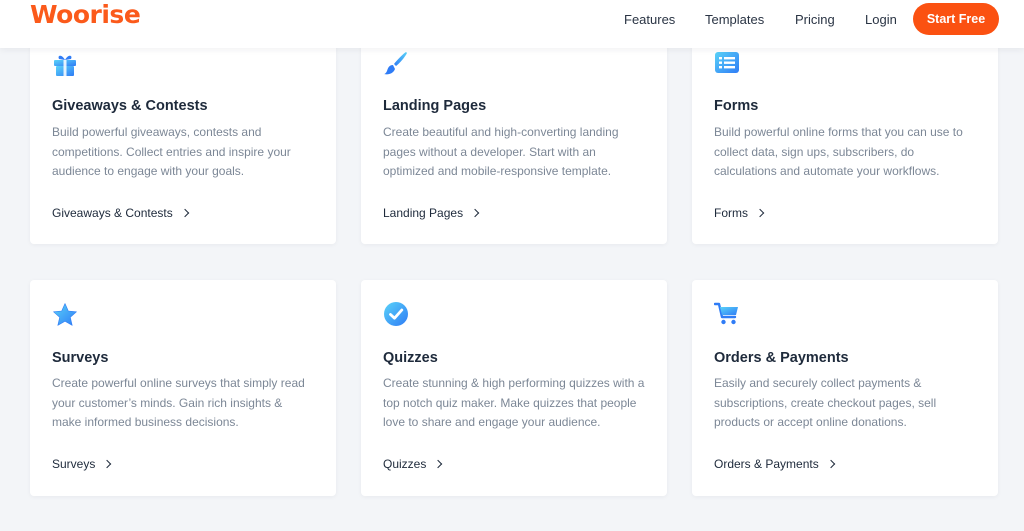 The height and width of the screenshot is (531, 1024). What do you see at coordinates (649, 19) in the screenshot?
I see `nav-features: Features` at bounding box center [649, 19].